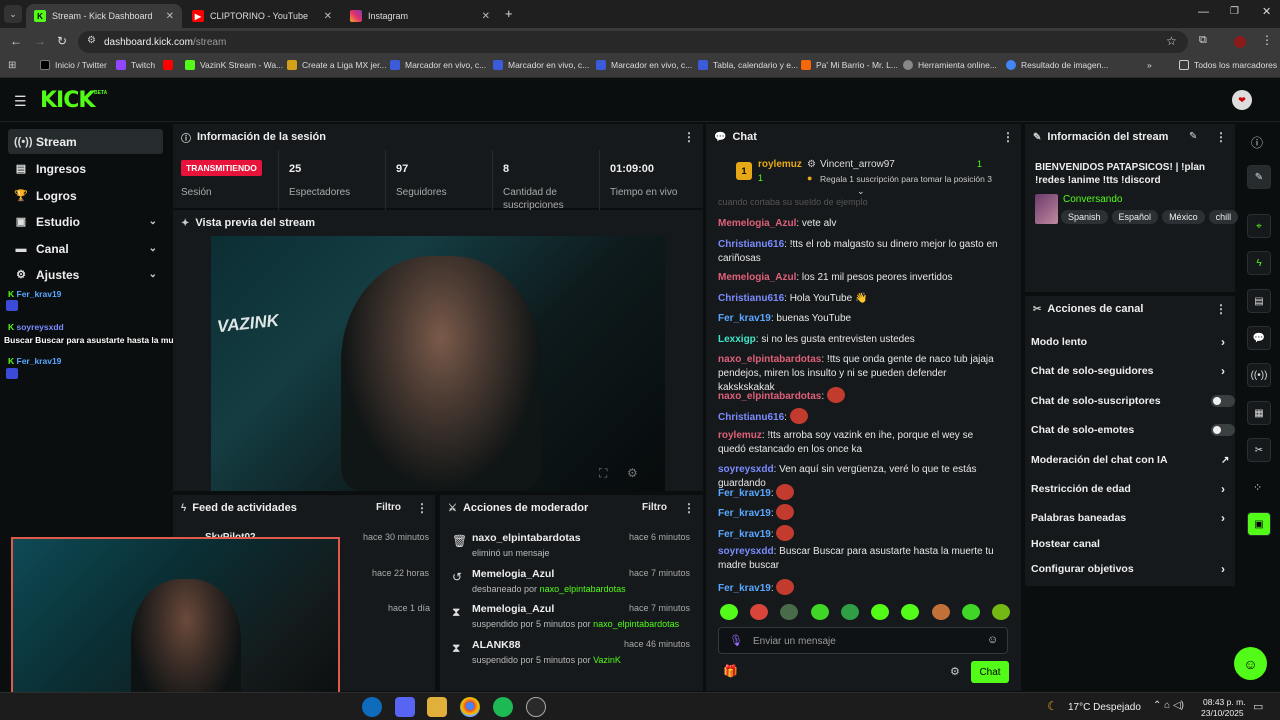 The image size is (1280, 720). I want to click on chat-input: 🎙 Enviar un mensaje ☺, so click(863, 640).